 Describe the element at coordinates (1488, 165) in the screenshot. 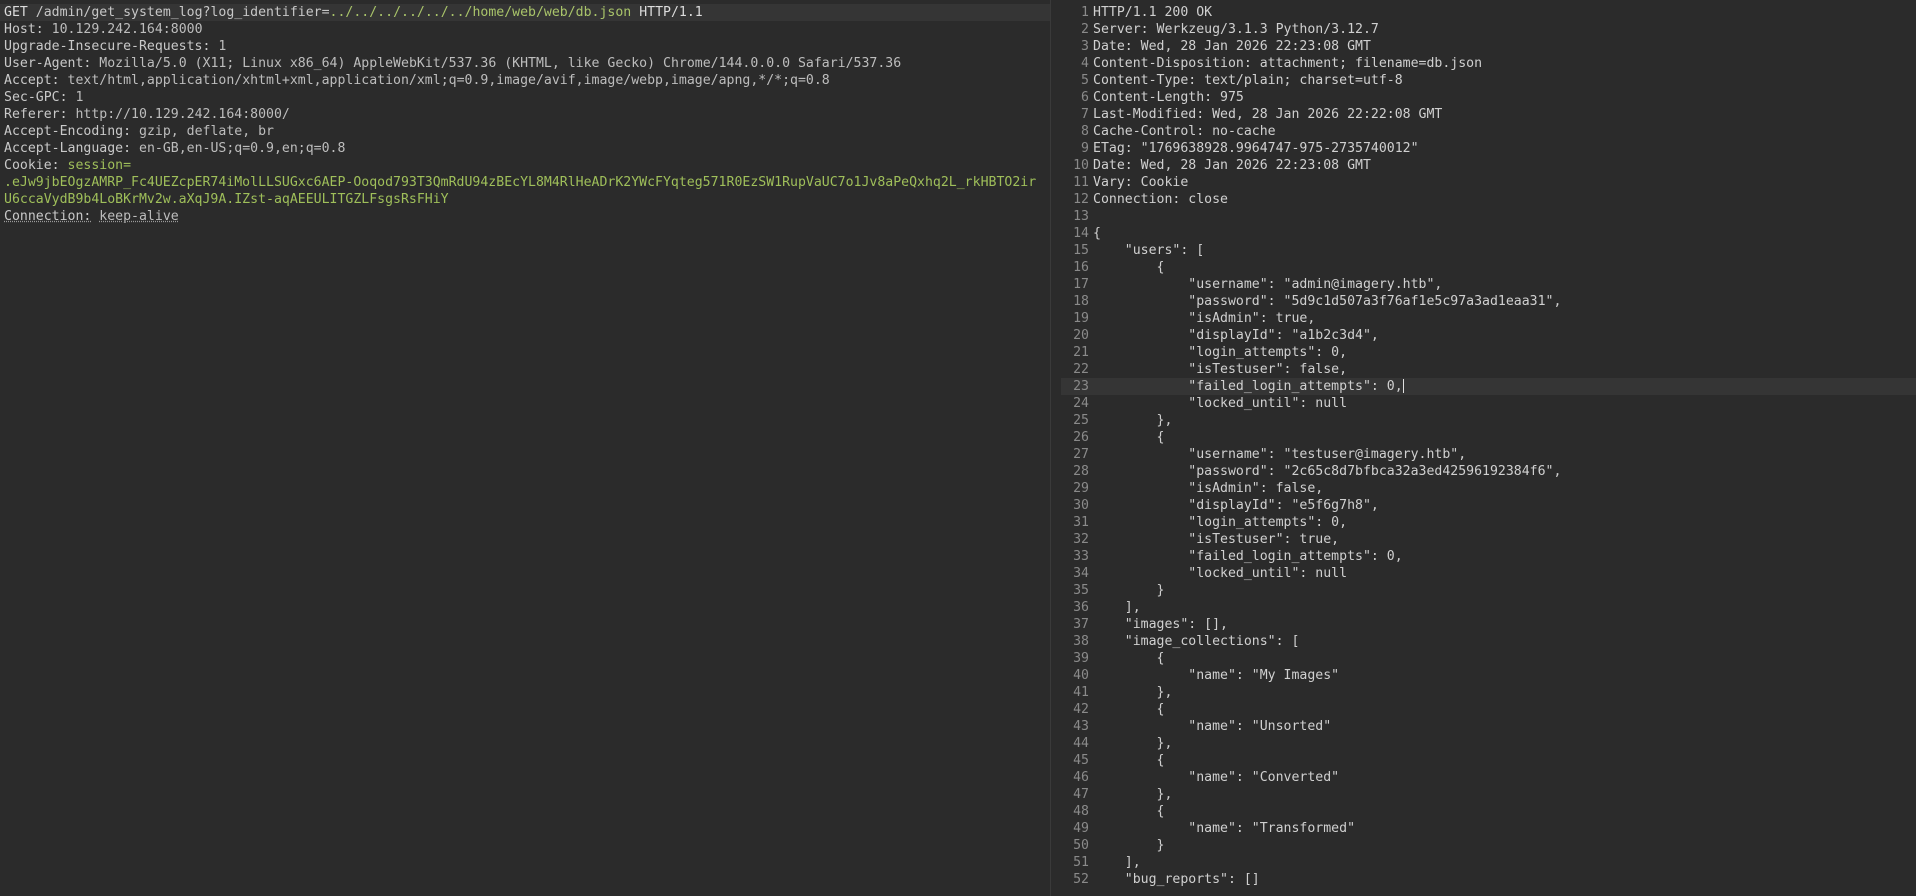

I see `response-line: 10 Date: Wed, 28 Jan 2026 22:23:08 GMT` at that location.